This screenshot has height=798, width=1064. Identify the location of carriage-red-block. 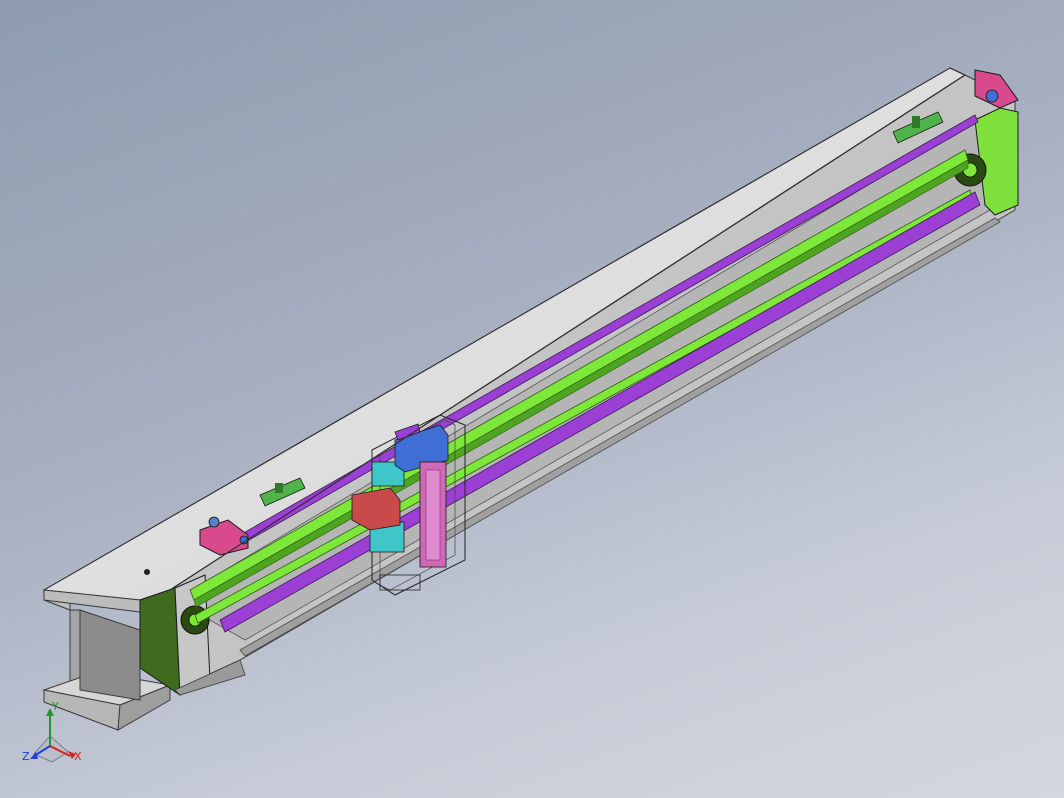
(376, 509).